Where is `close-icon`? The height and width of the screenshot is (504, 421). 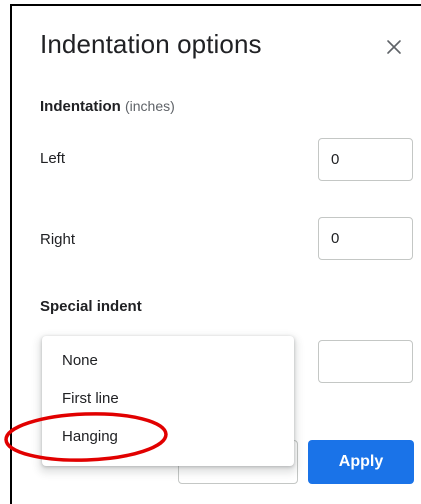
close-icon is located at coordinates (394, 47).